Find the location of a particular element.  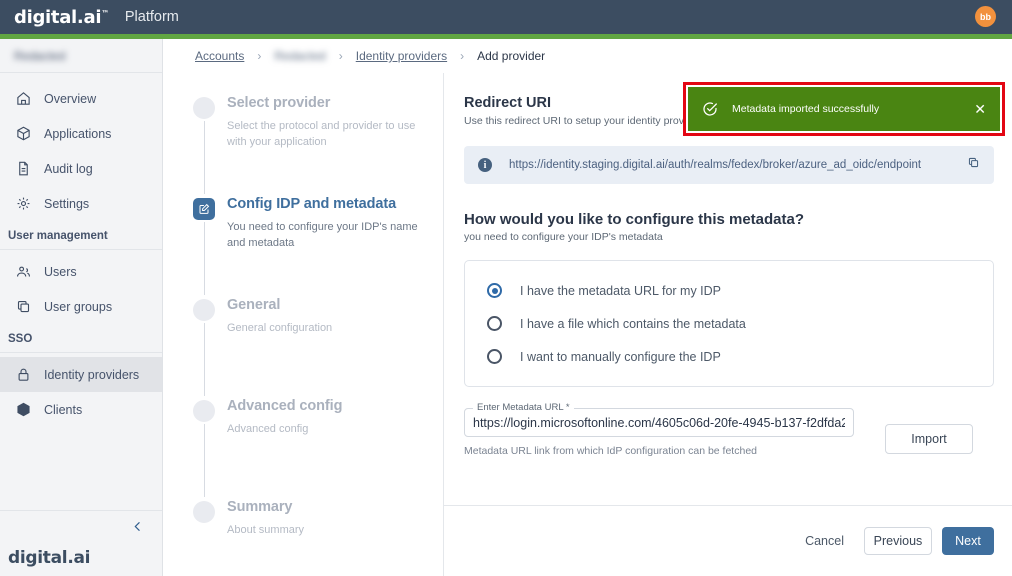

breadcrumb-item-account-redacted: Redacted is located at coordinates (299, 56).